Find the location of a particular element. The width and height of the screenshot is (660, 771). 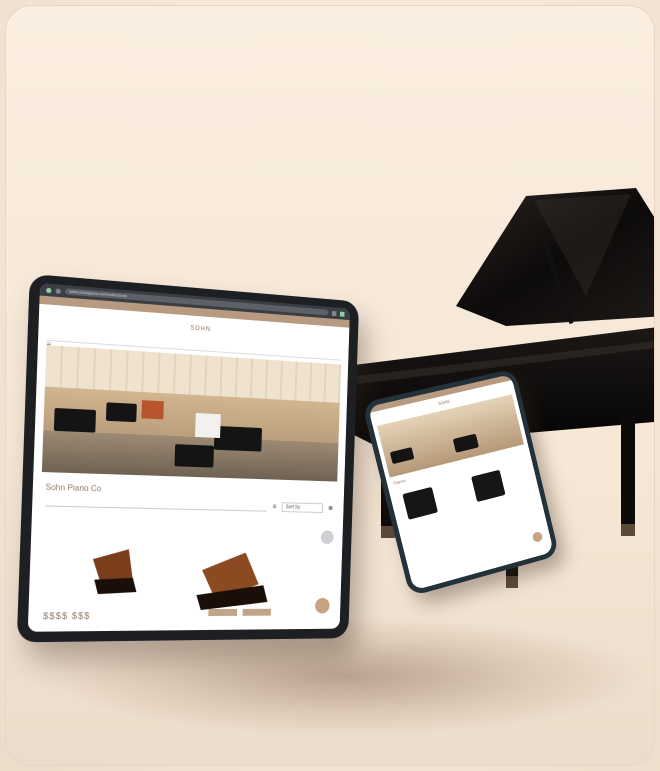

filter-bar: ⊞ Sort by ▦ is located at coordinates (188, 504).